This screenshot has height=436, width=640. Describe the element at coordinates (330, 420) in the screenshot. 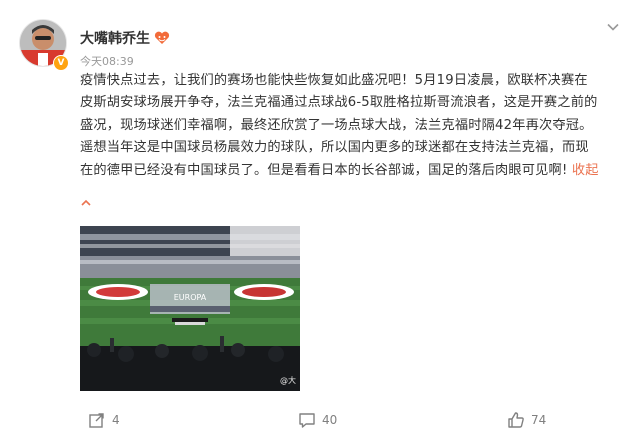

I see `comment-count: 40` at that location.